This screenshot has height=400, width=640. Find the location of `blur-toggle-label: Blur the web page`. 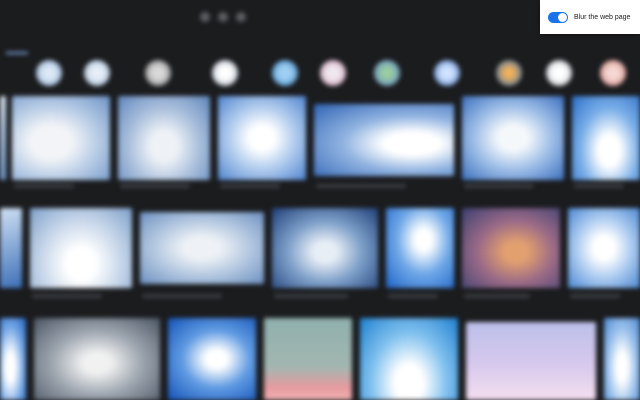

blur-toggle-label: Blur the web page is located at coordinates (602, 17).